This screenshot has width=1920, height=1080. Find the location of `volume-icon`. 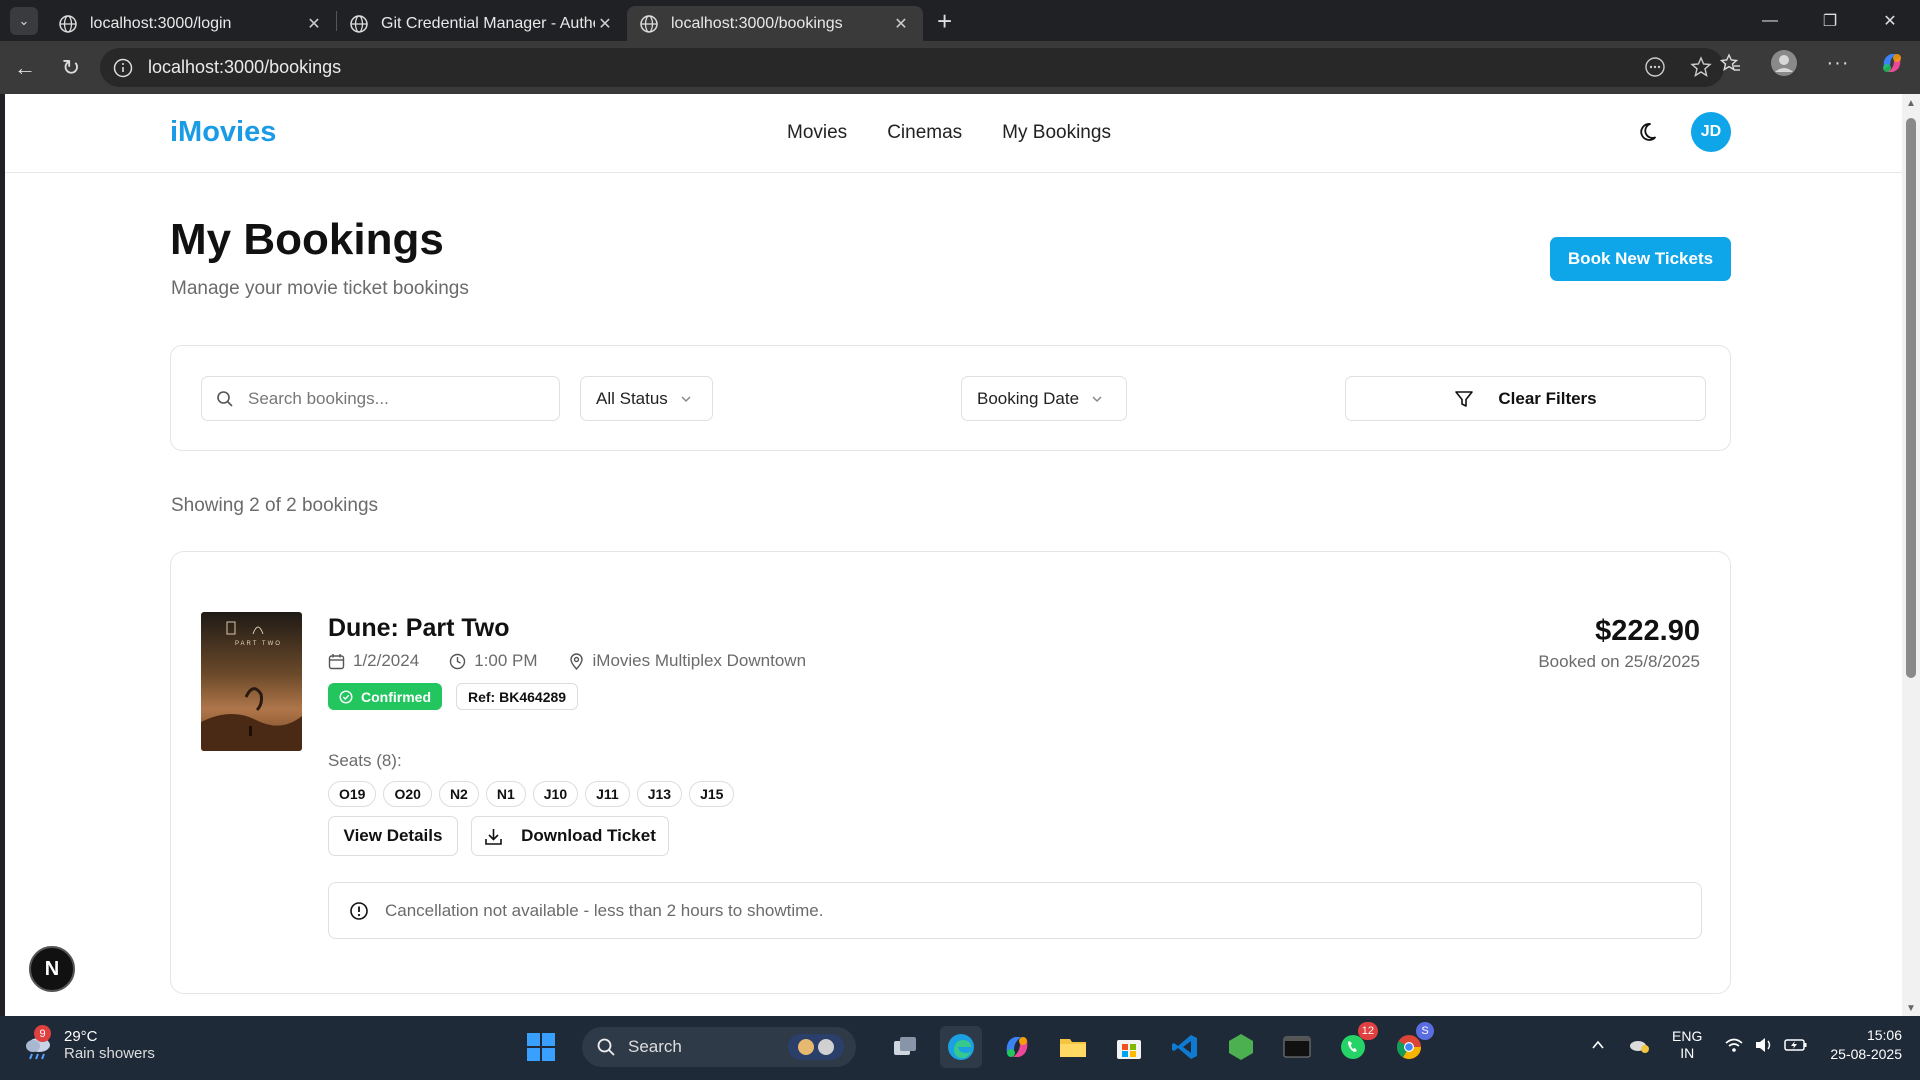

volume-icon is located at coordinates (1763, 1045).